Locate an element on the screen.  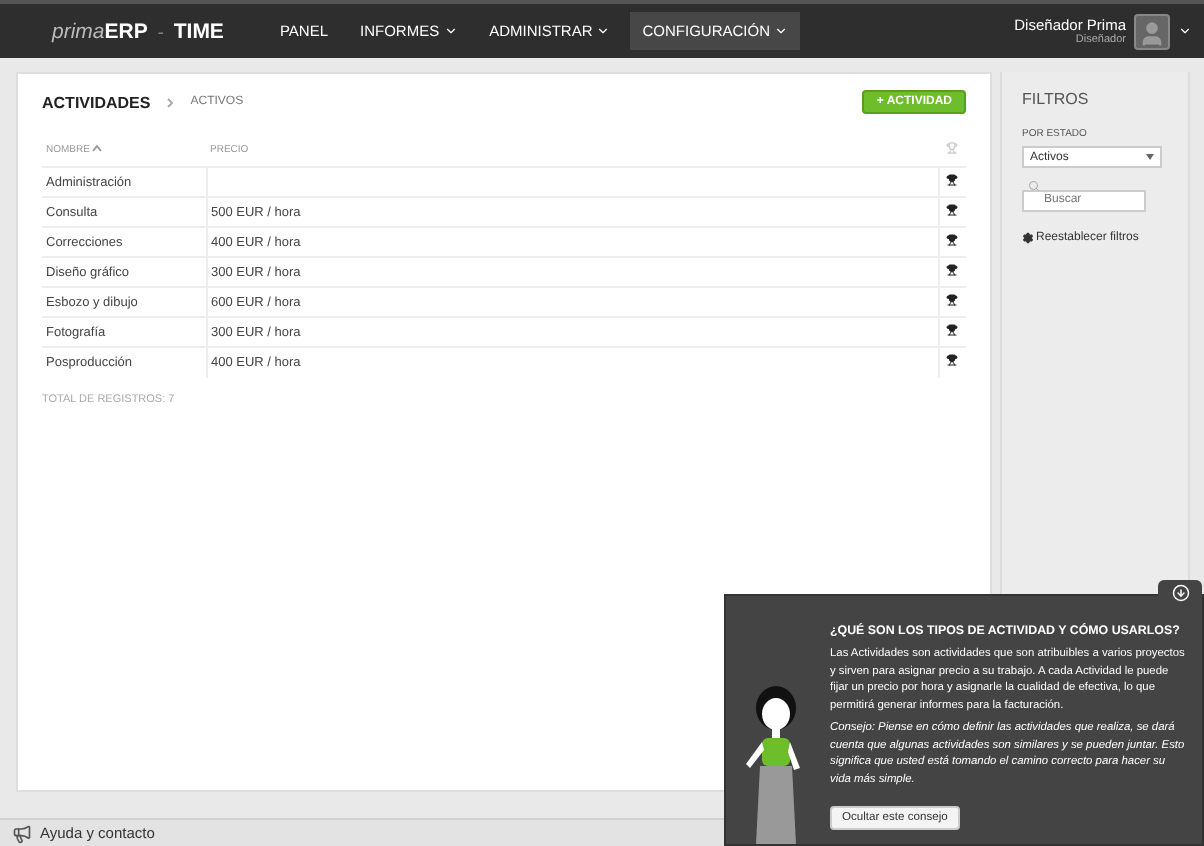
megaphone-icon is located at coordinates (22, 833).